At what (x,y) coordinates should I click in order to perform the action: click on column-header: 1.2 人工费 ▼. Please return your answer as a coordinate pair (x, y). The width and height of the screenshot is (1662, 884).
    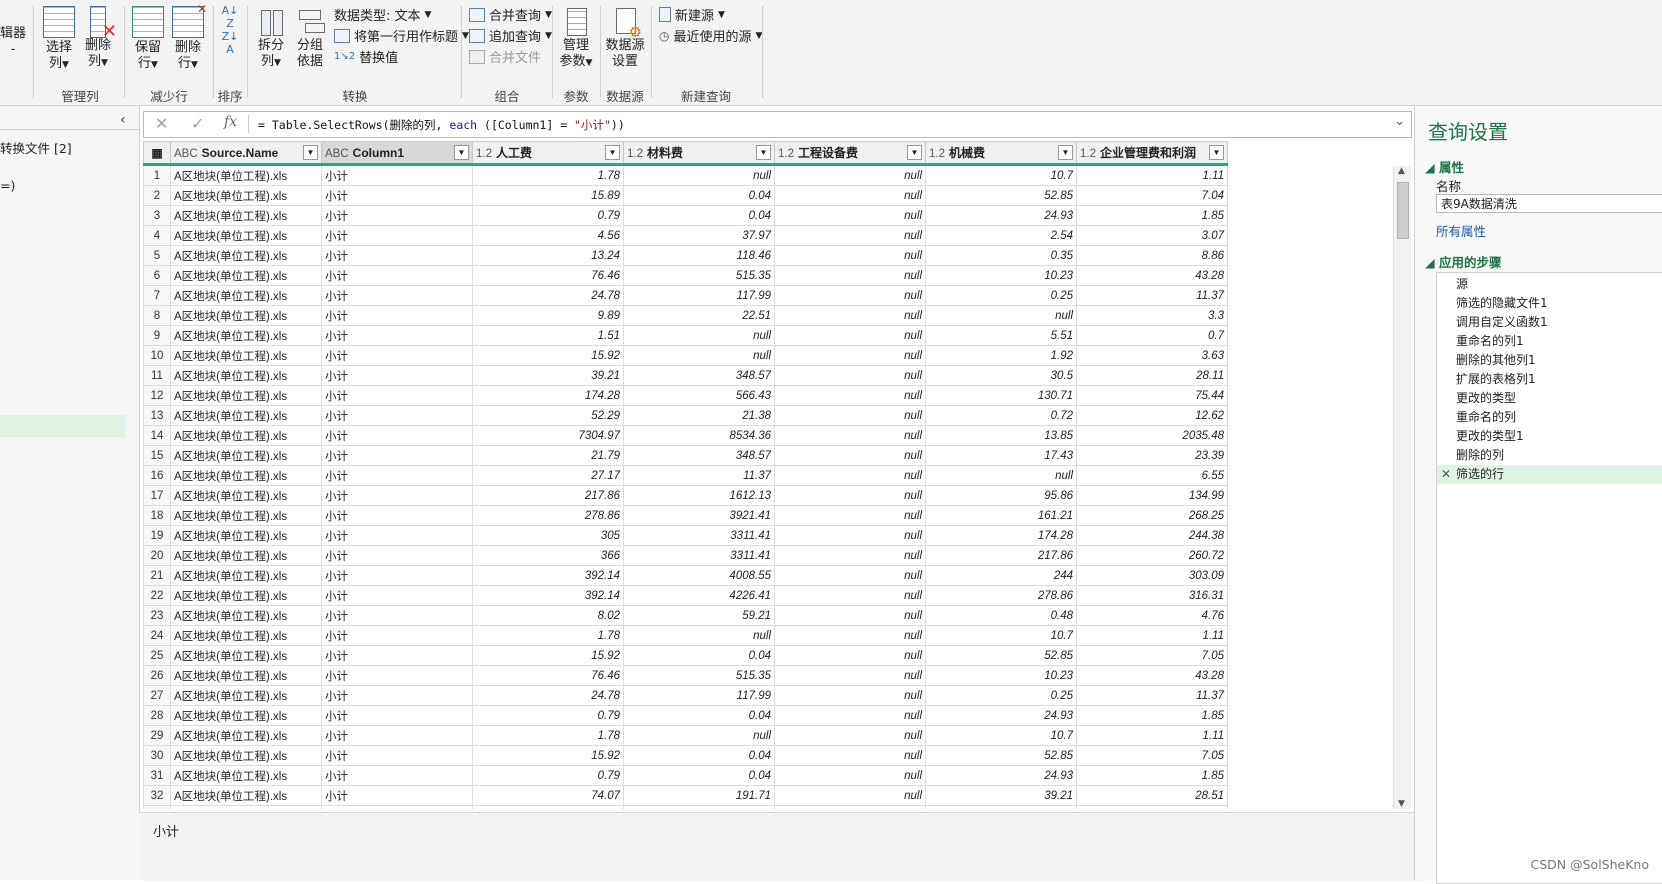
    Looking at the image, I should click on (548, 153).